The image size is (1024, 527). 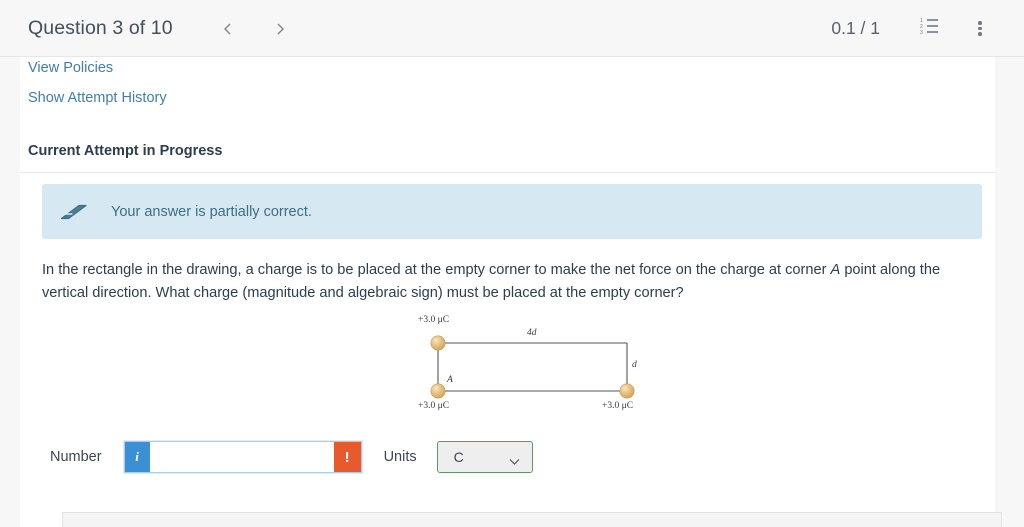 I want to click on figure-label-bottom-left-charge: +3.0 μC, so click(x=434, y=406).